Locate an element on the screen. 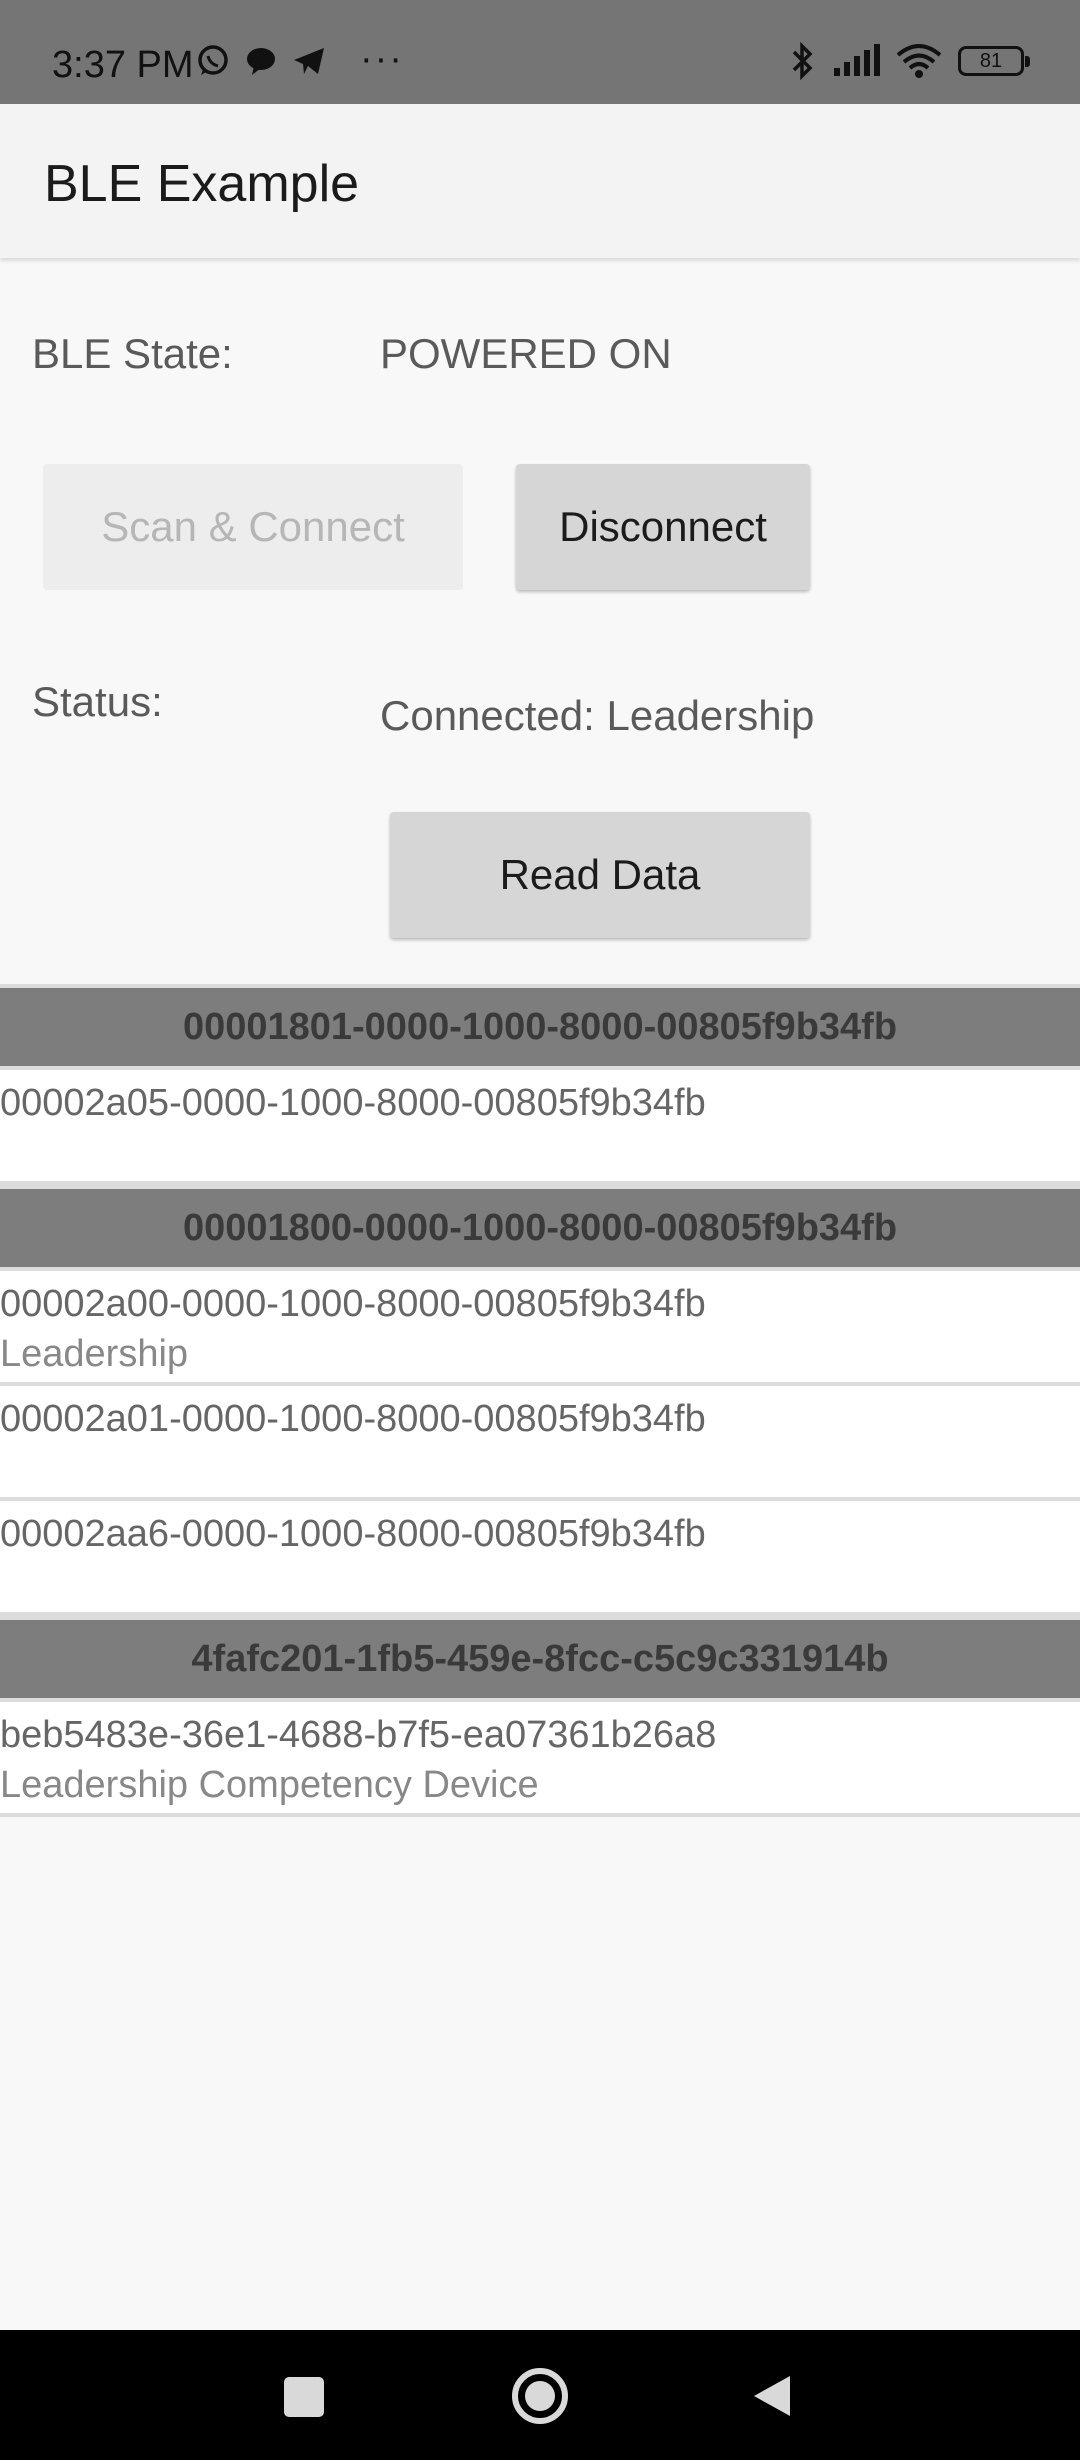  characteristic-value: Leadership is located at coordinates (94, 1354).